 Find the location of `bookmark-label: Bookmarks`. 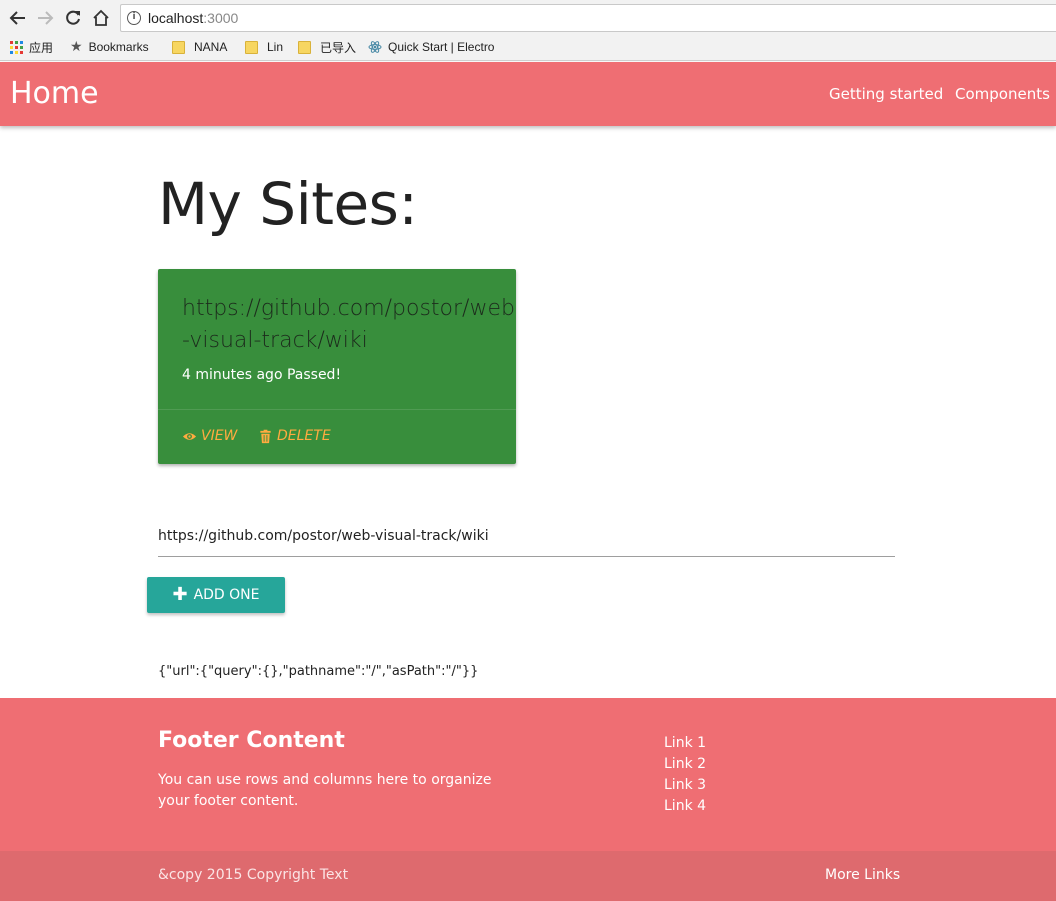

bookmark-label: Bookmarks is located at coordinates (118, 47).